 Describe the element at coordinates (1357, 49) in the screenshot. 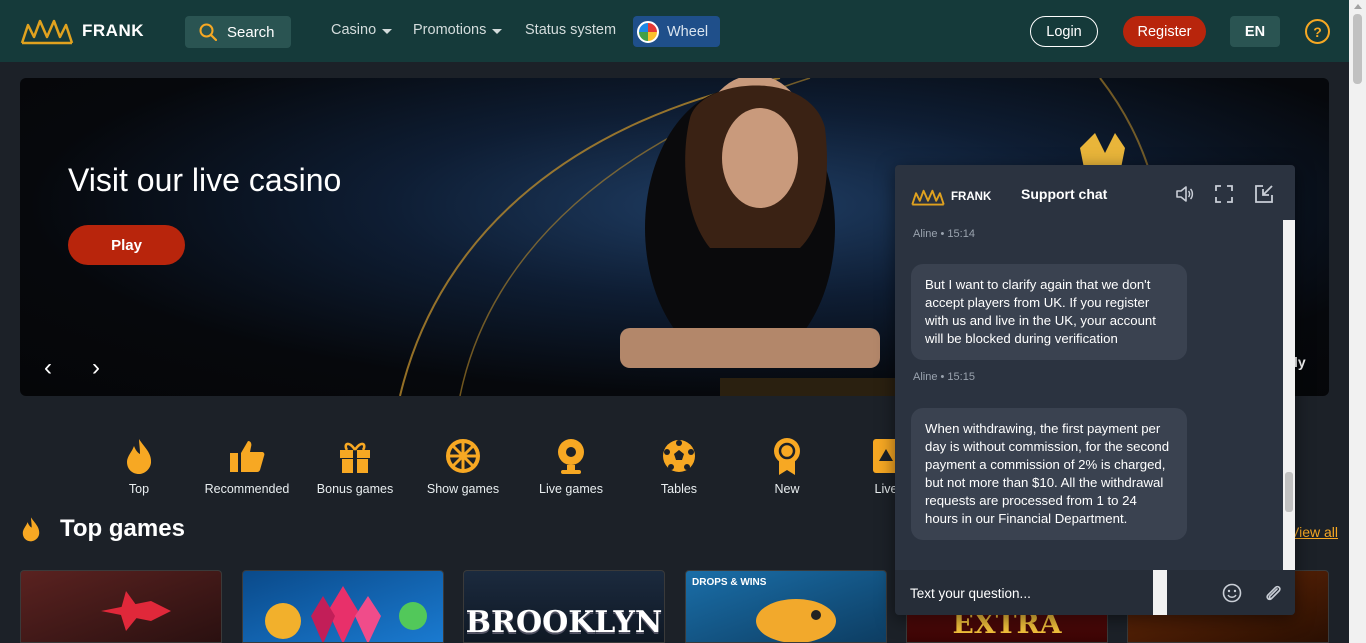

I see `scrollbar-thumb` at that location.